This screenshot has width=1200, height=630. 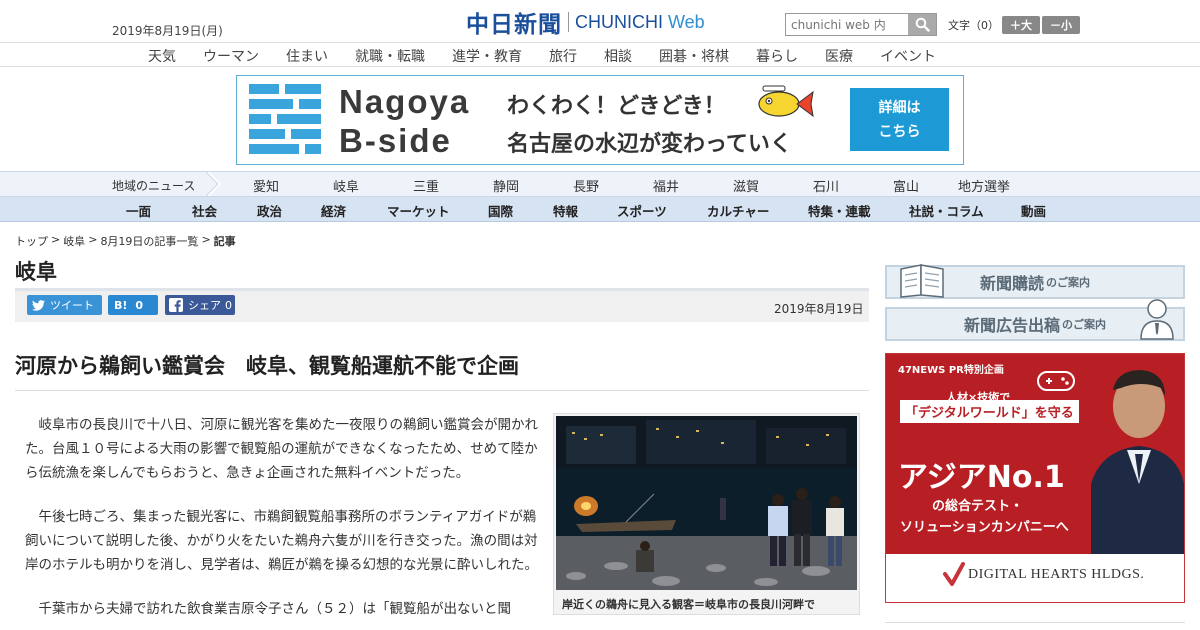 What do you see at coordinates (231, 56) in the screenshot?
I see `top-nav-item: ウーマン` at bounding box center [231, 56].